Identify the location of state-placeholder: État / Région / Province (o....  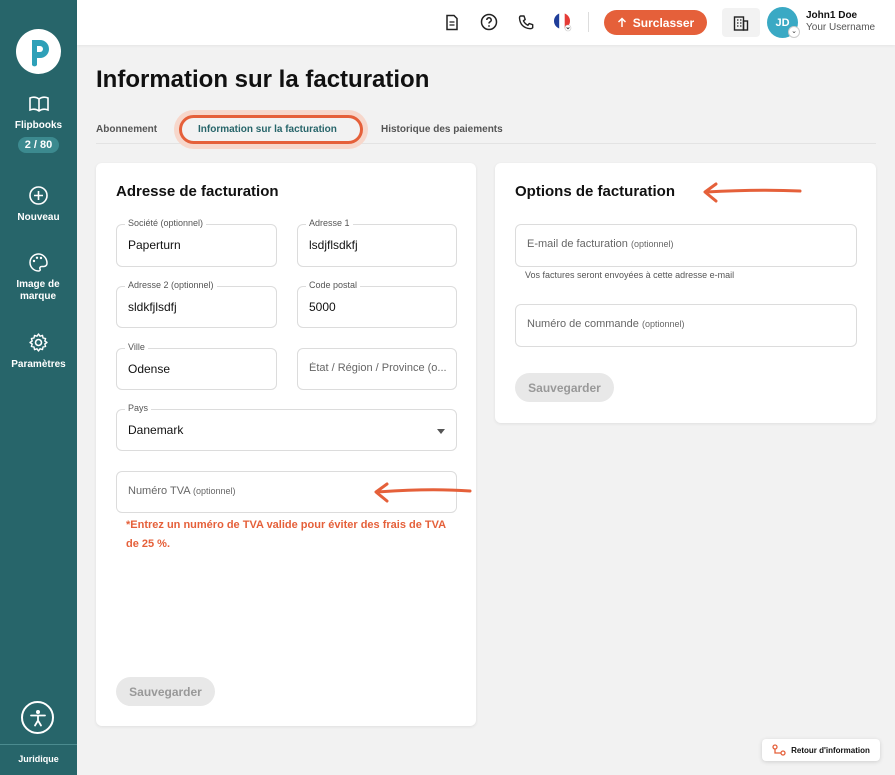
(378, 368).